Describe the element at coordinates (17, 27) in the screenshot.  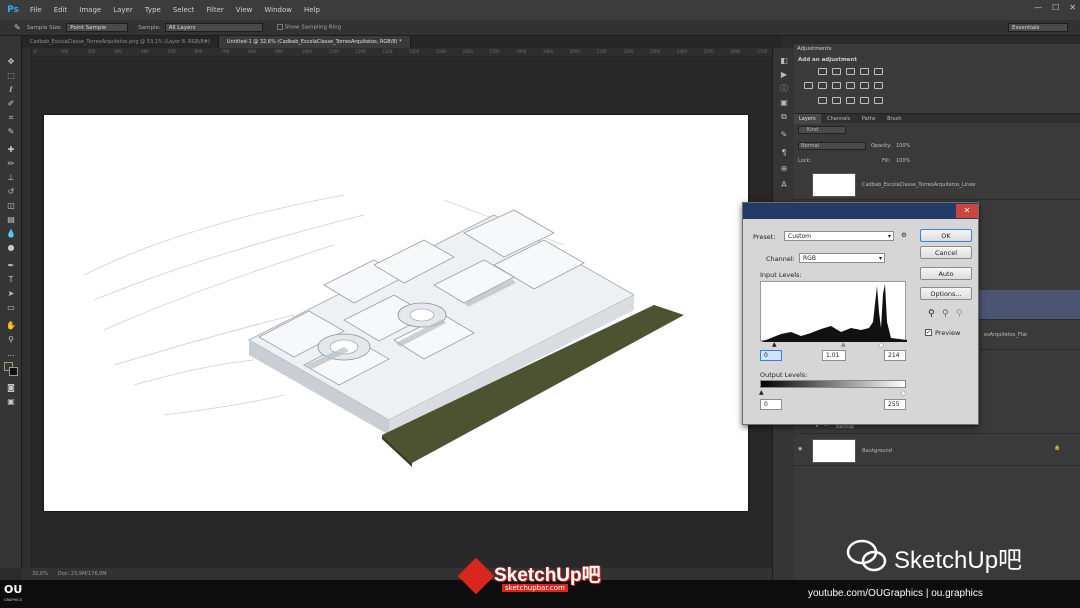
I see `eyedropper-icon: ✎` at that location.